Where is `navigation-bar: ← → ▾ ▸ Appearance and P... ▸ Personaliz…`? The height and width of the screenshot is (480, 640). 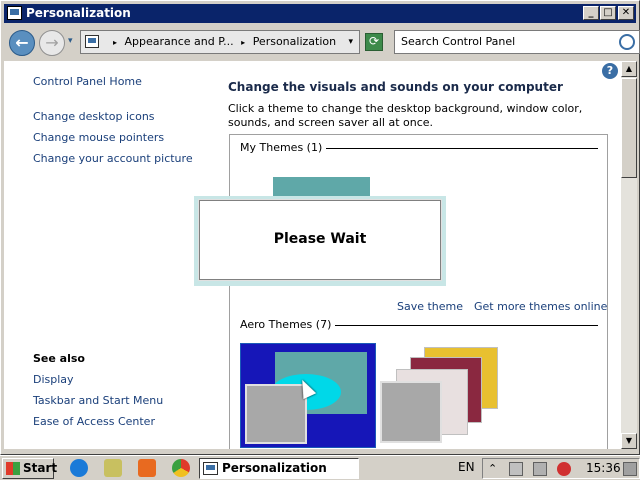
navigation-bar: ← → ▾ ▸ Appearance and P... ▸ Personaliz… is located at coordinates (322, 42).